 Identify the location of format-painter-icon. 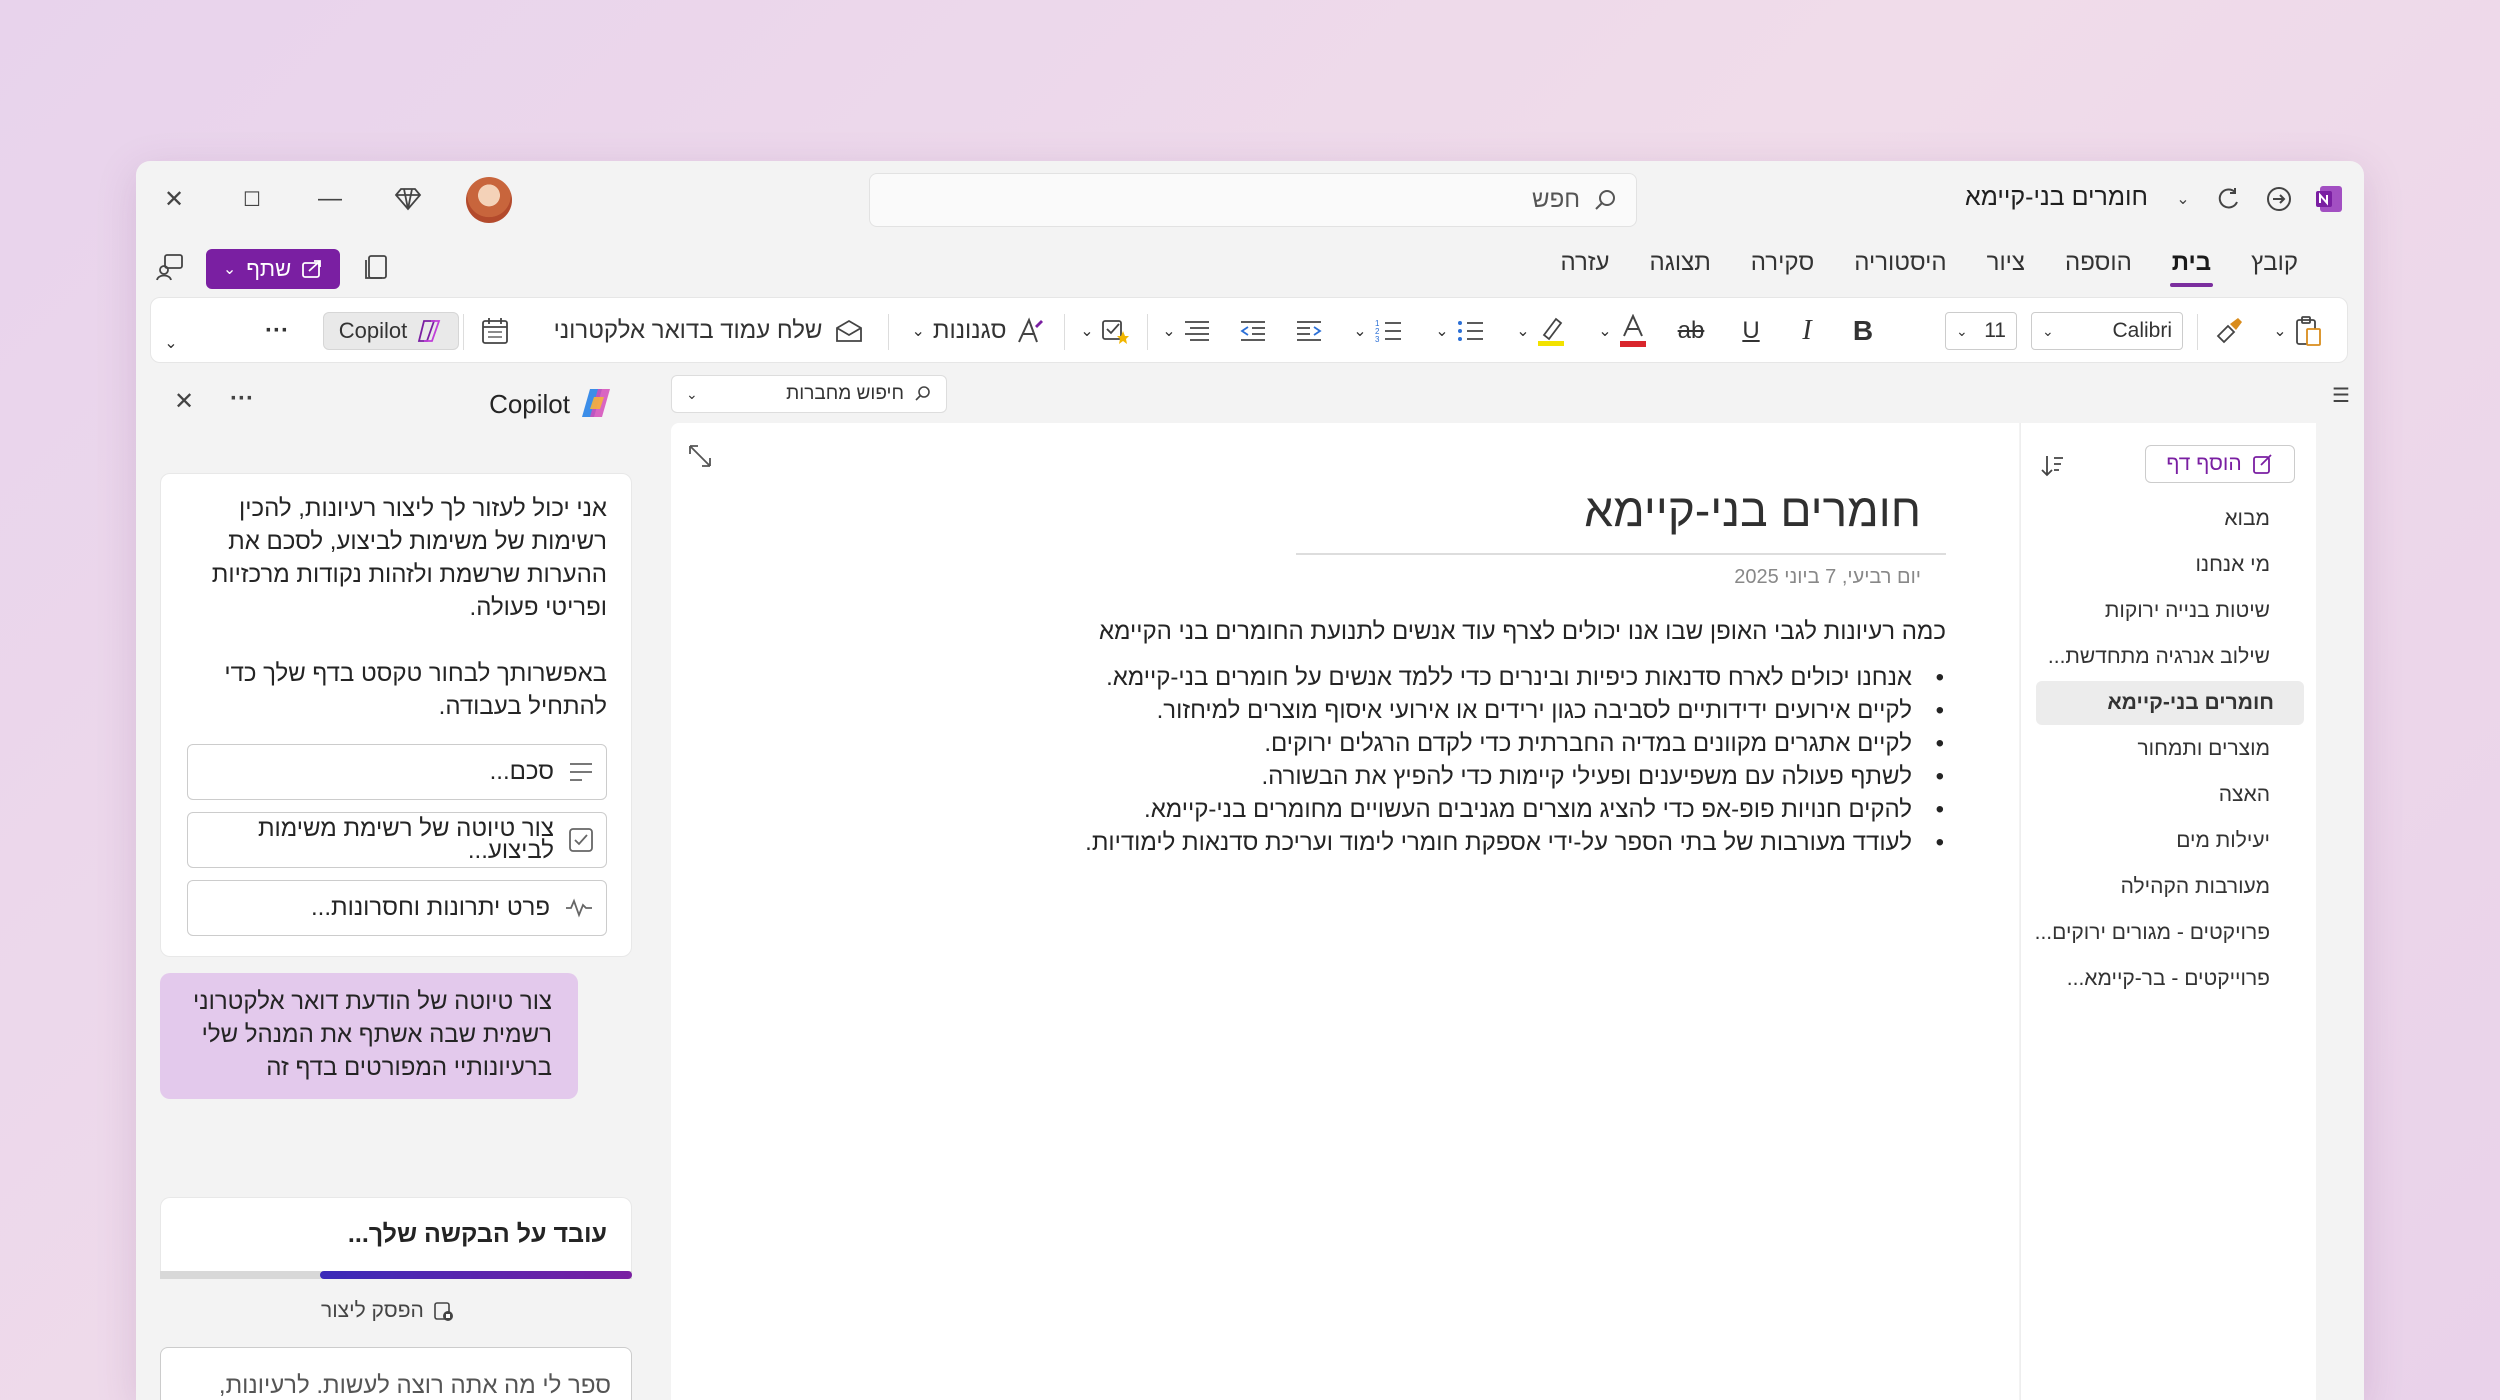
(2229, 331).